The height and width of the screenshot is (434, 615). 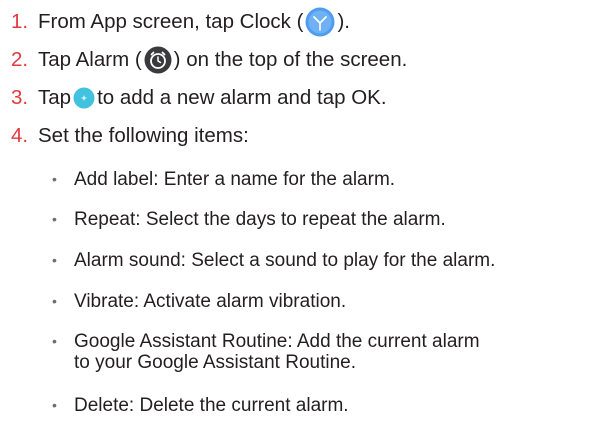 I want to click on list-item-text: Add label: Enter a name for the alarm., so click(x=235, y=179).